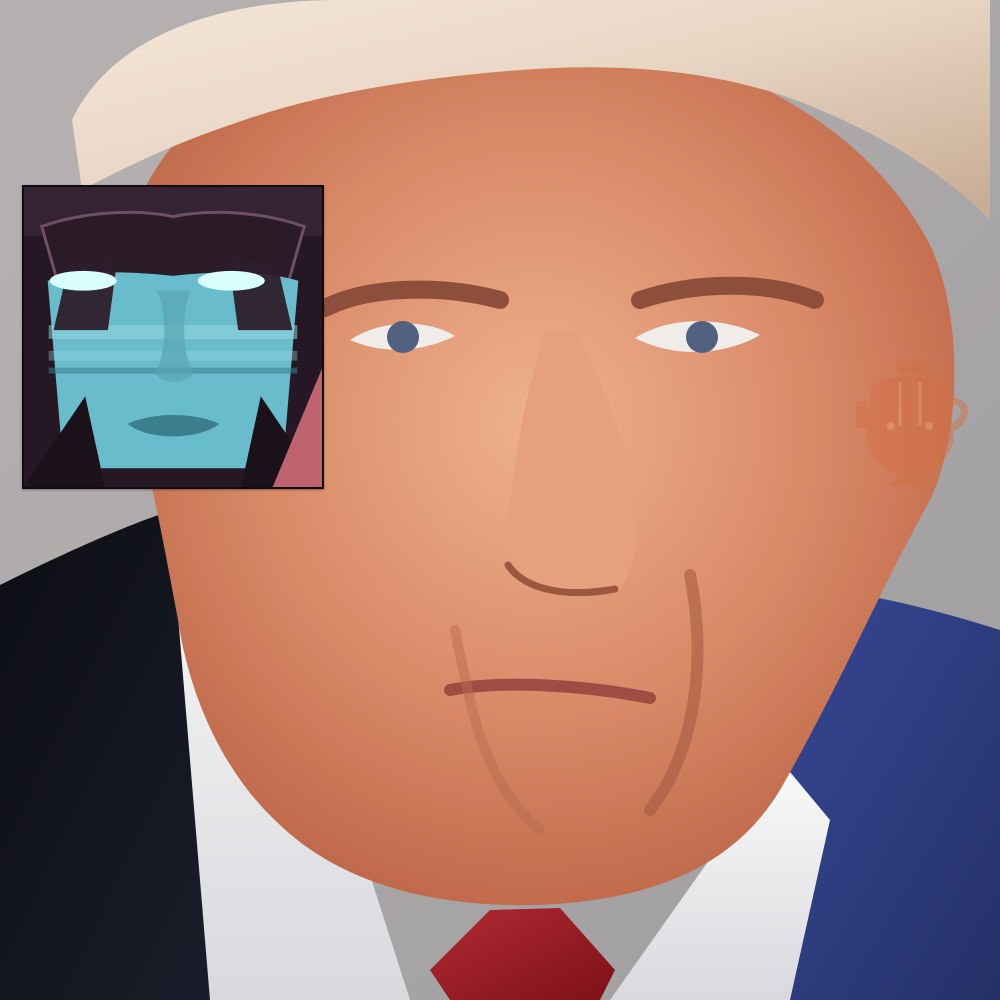  Describe the element at coordinates (403, 337) in the screenshot. I see `left-iris` at that location.